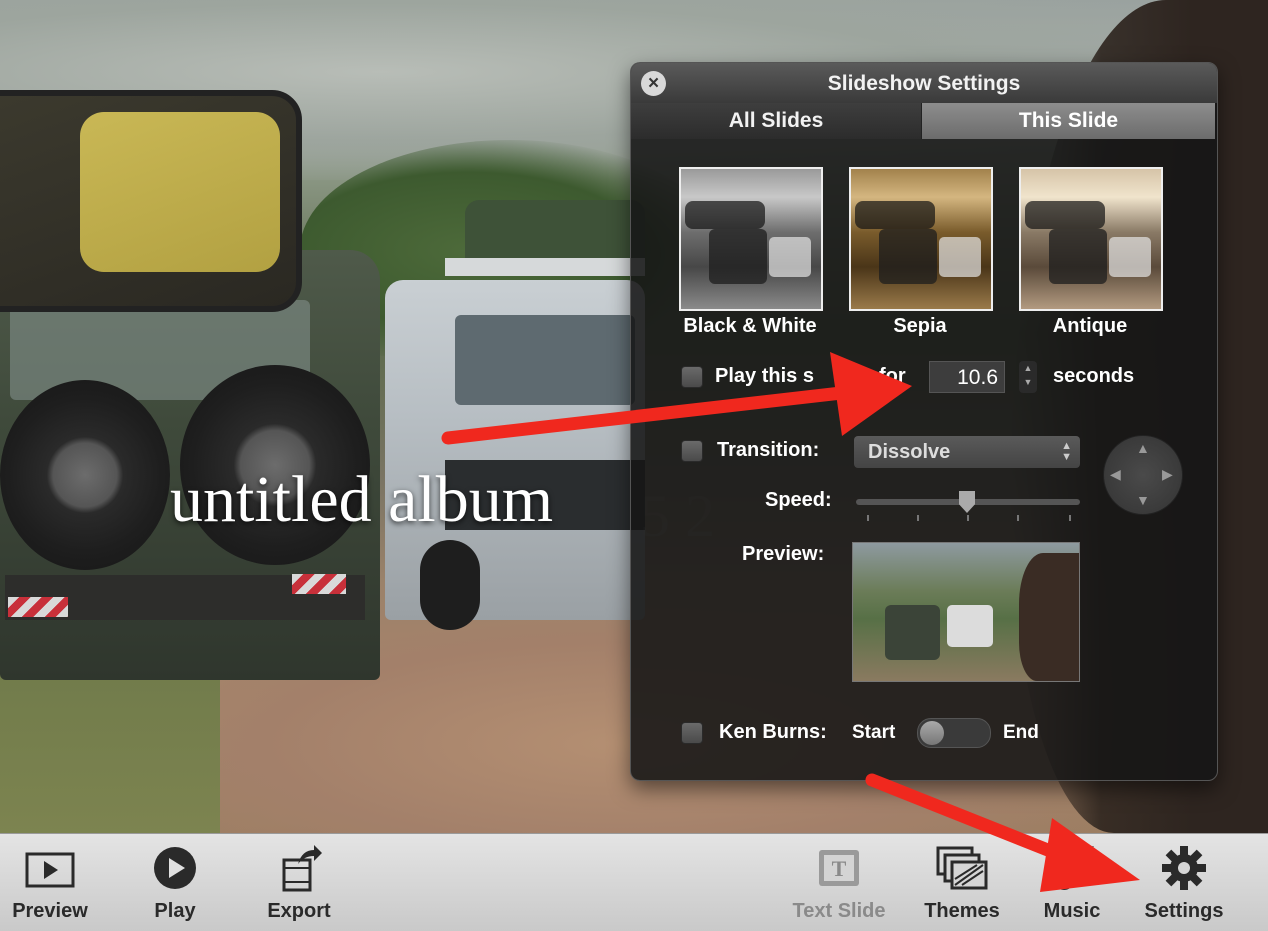 The height and width of the screenshot is (931, 1268). I want to click on transition-select: Dissolve ▲ ▼, so click(967, 452).